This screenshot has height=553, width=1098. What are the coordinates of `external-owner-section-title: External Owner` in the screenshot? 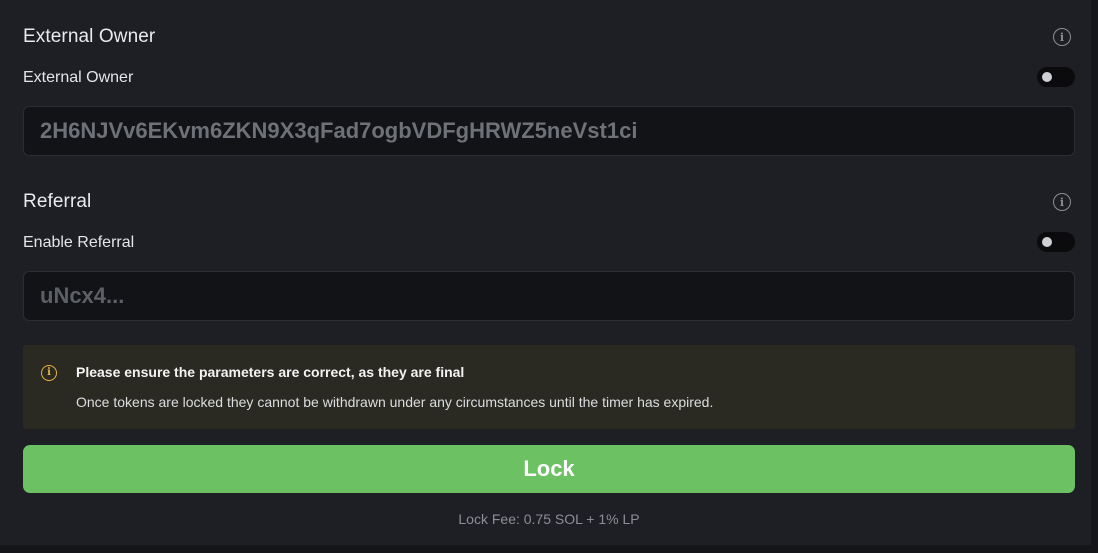 It's located at (89, 36).